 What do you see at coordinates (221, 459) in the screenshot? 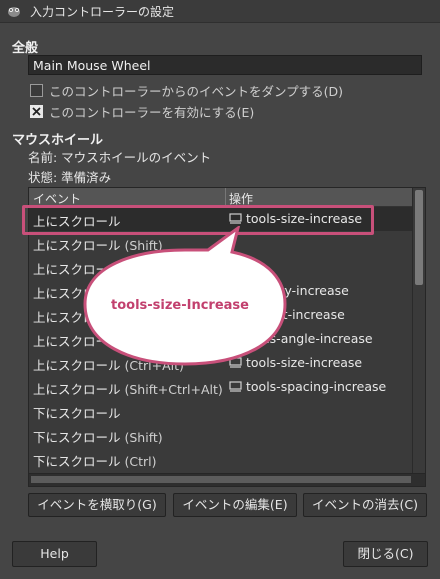
I see `table-row: 下にスクロール (Ctrl)` at bounding box center [221, 459].